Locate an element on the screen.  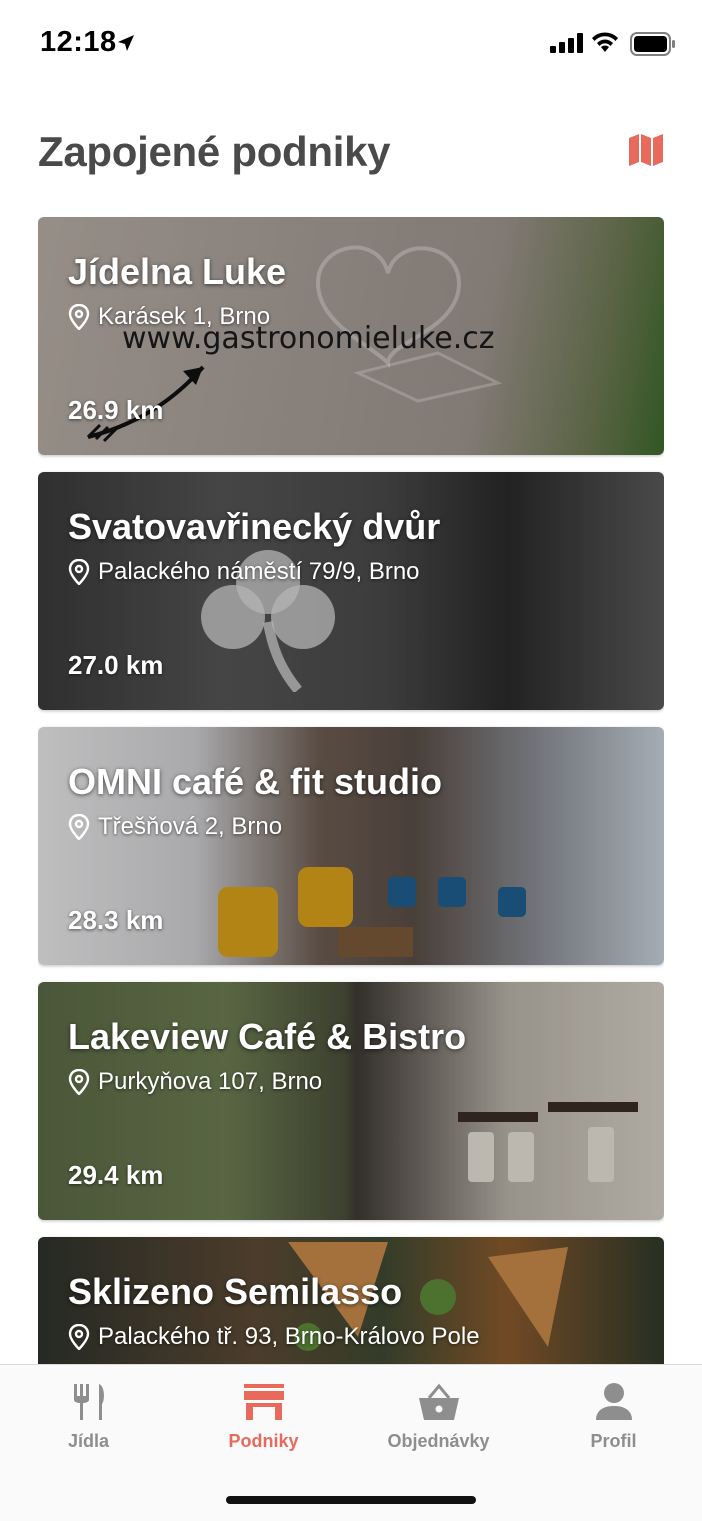
venue-address: Purkyňova 107, Brno is located at coordinates (210, 1081).